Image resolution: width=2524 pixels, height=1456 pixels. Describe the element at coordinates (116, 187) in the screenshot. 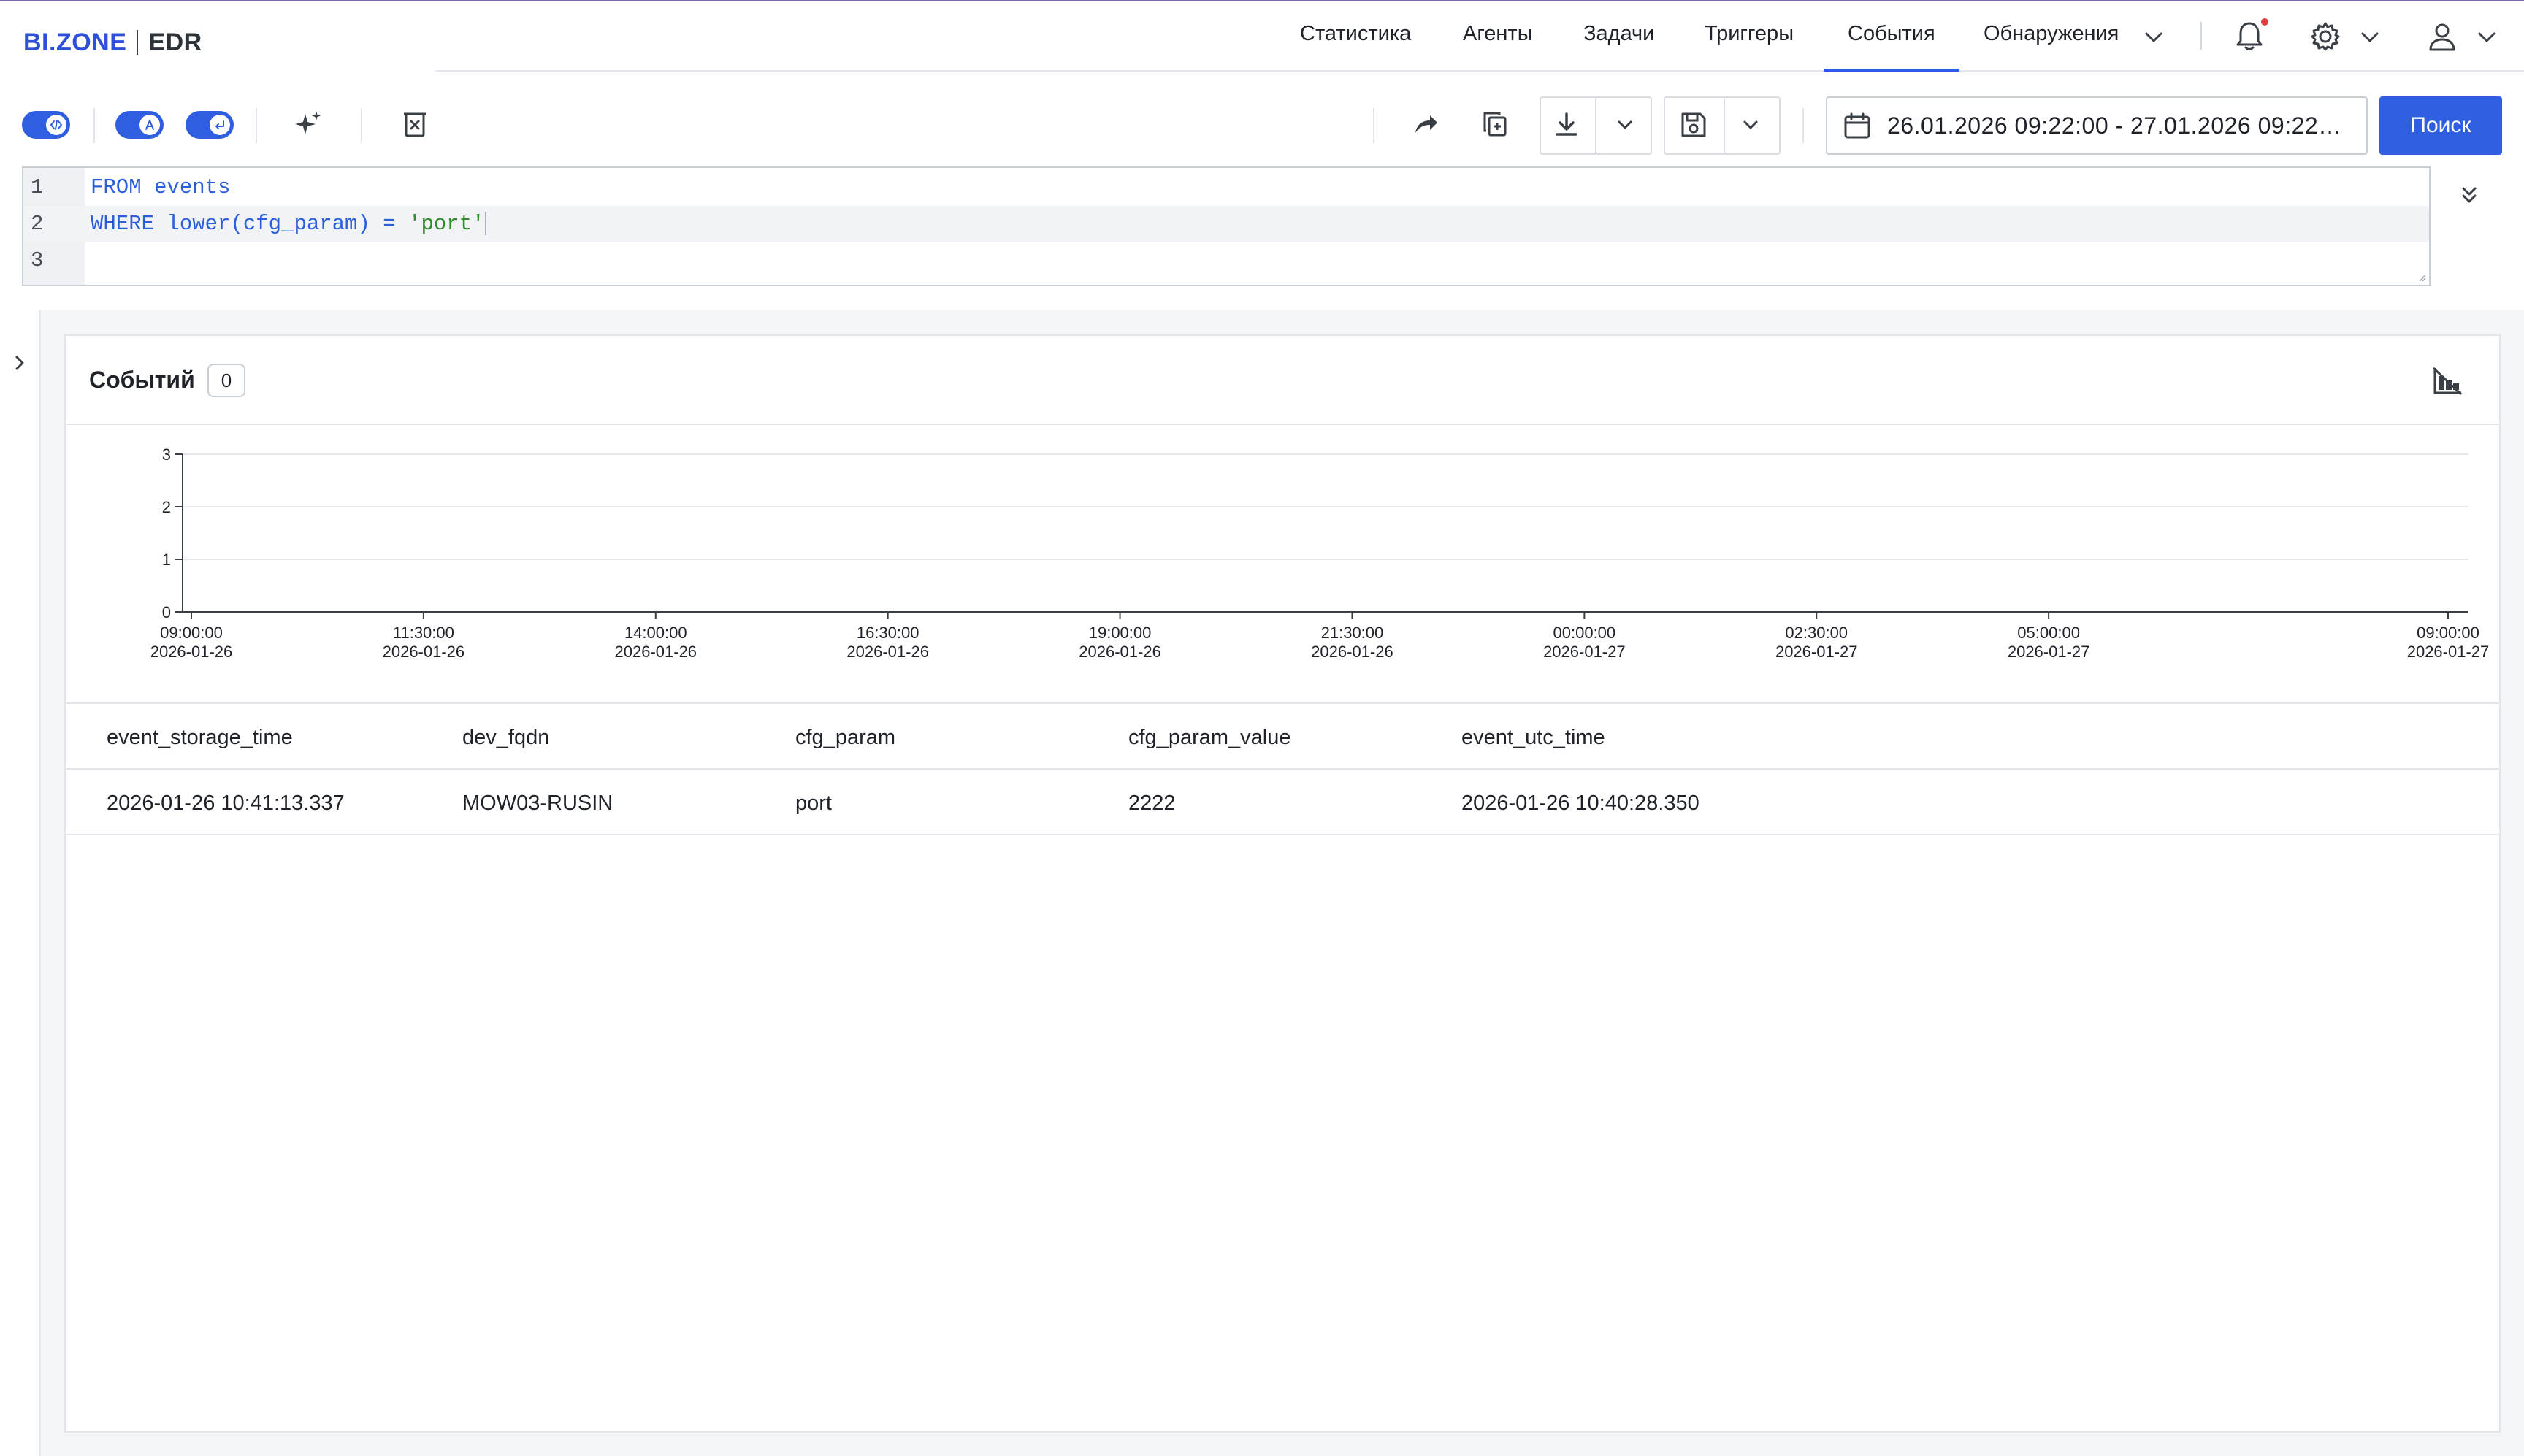

I see `sql-keyword: FROM` at that location.